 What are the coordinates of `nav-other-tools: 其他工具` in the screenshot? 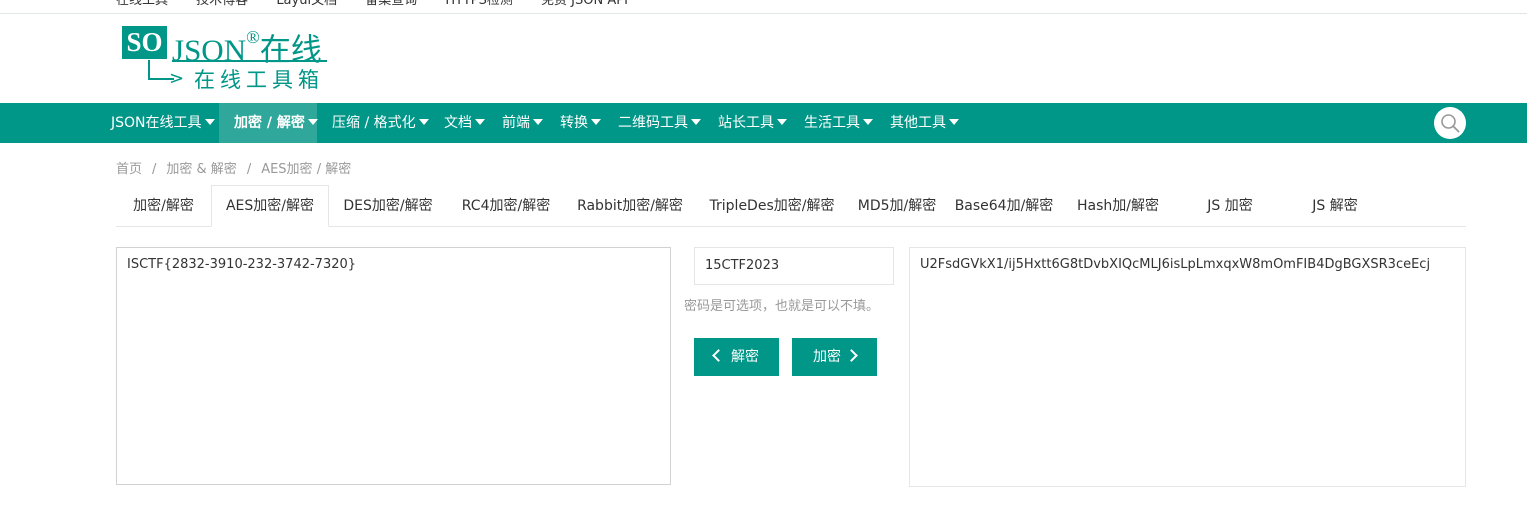 It's located at (924, 123).